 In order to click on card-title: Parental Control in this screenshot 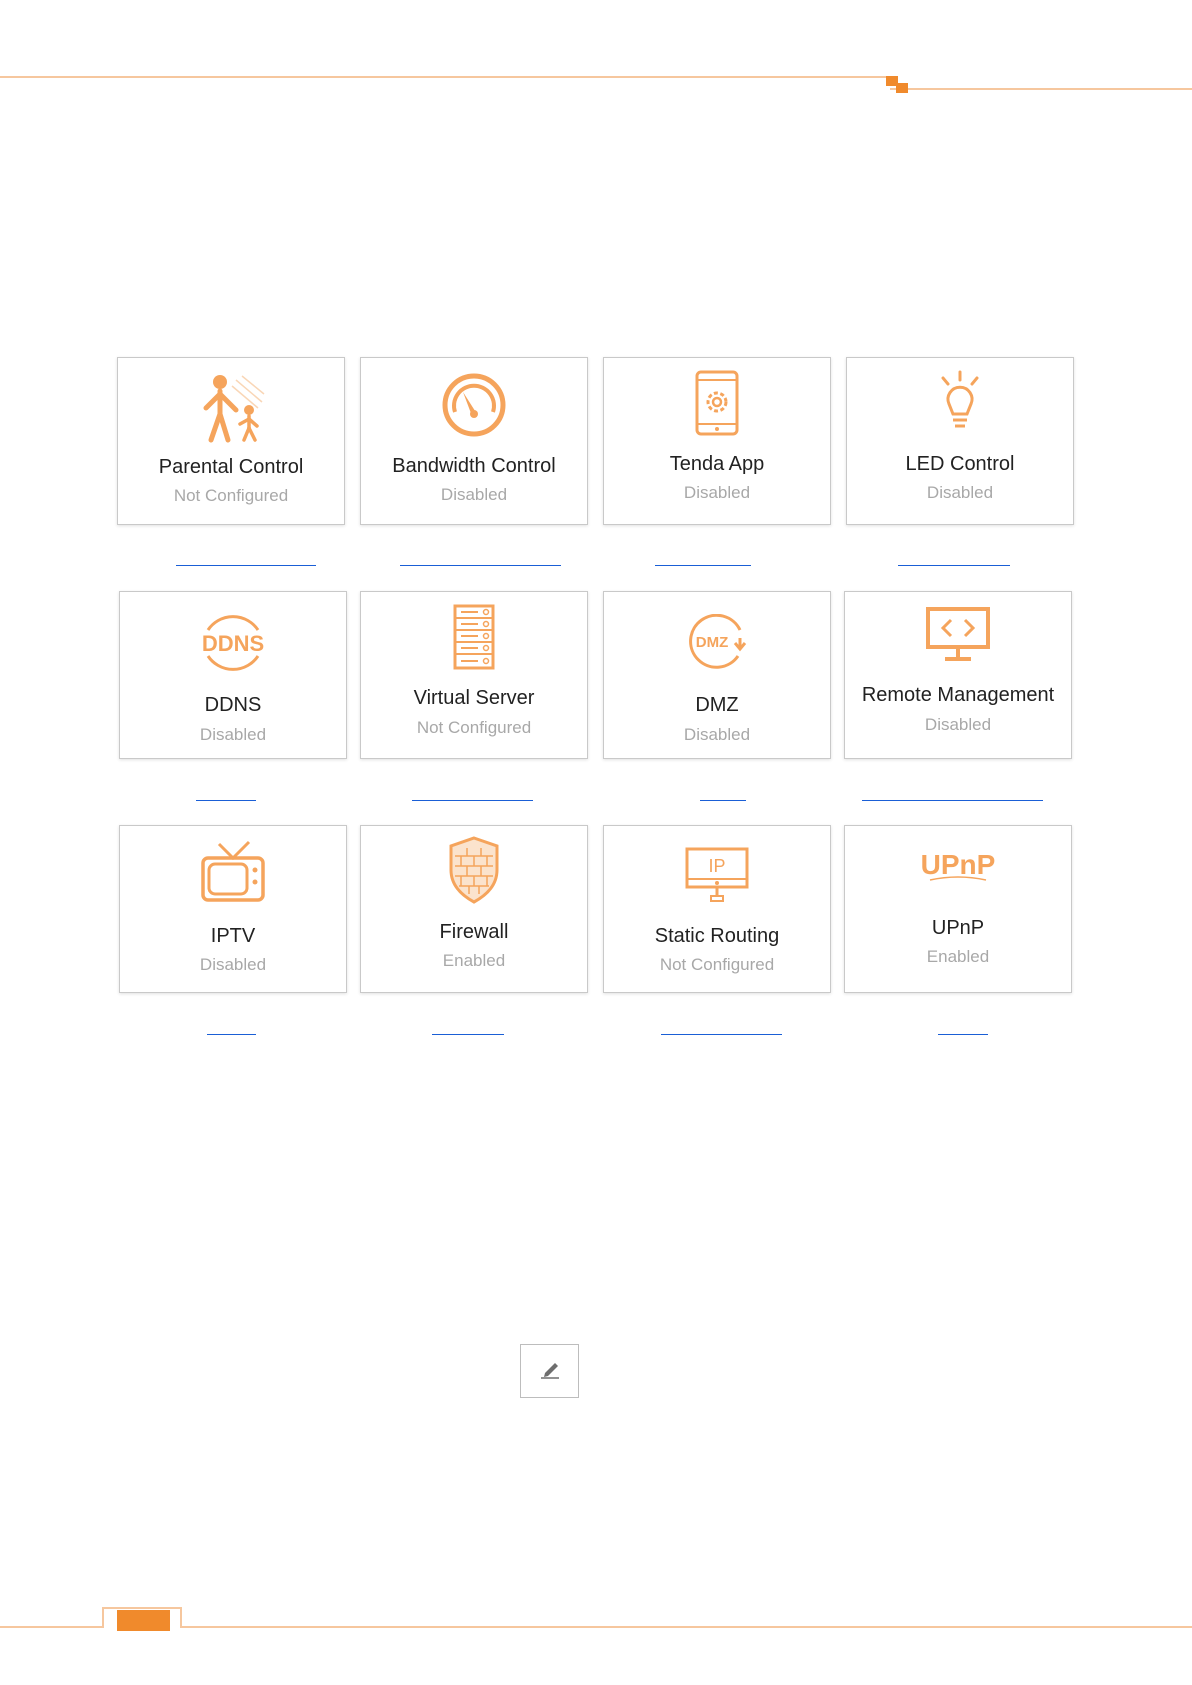, I will do `click(231, 467)`.